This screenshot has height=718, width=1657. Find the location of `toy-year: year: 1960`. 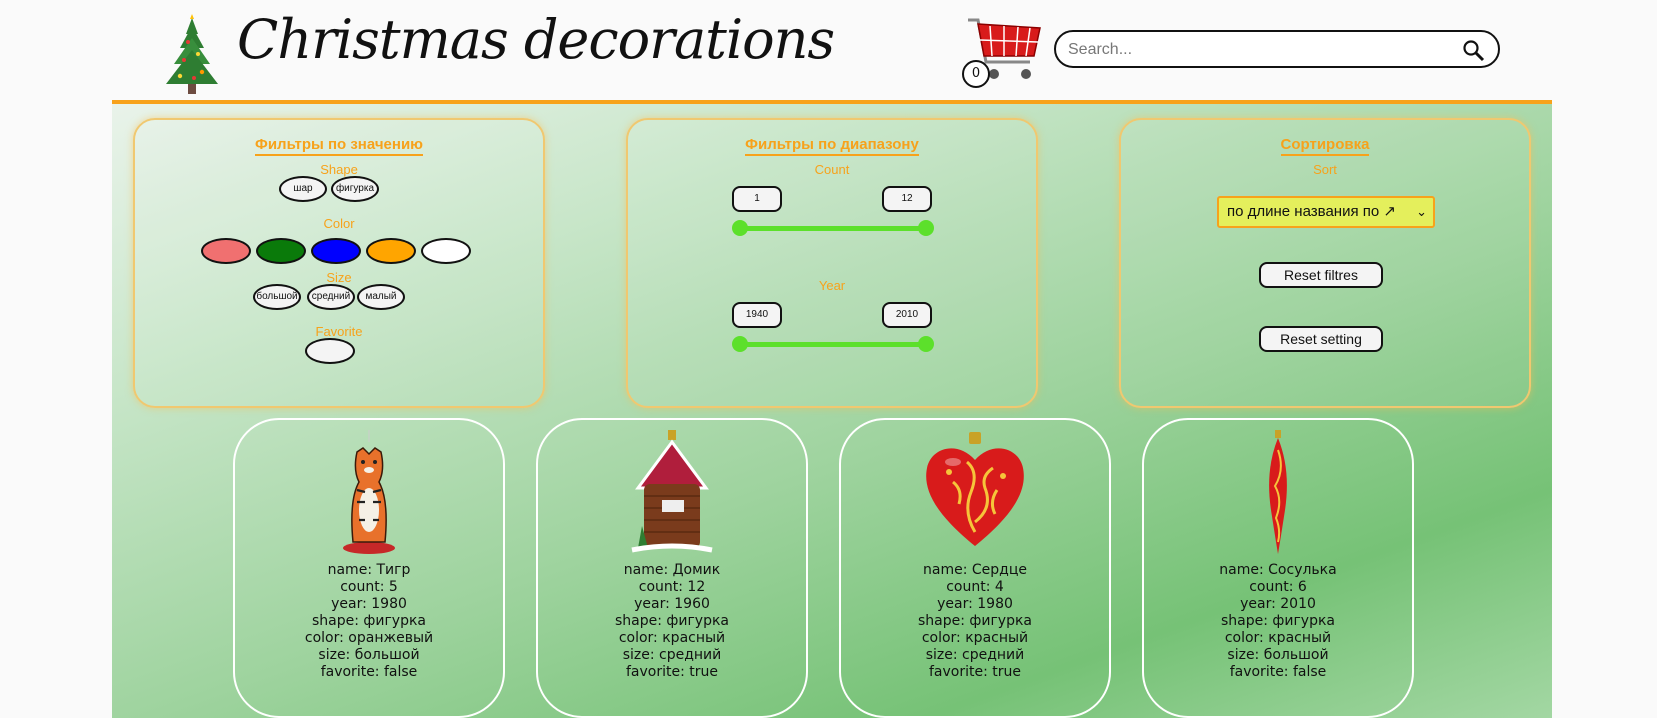

toy-year: year: 1960 is located at coordinates (672, 604).